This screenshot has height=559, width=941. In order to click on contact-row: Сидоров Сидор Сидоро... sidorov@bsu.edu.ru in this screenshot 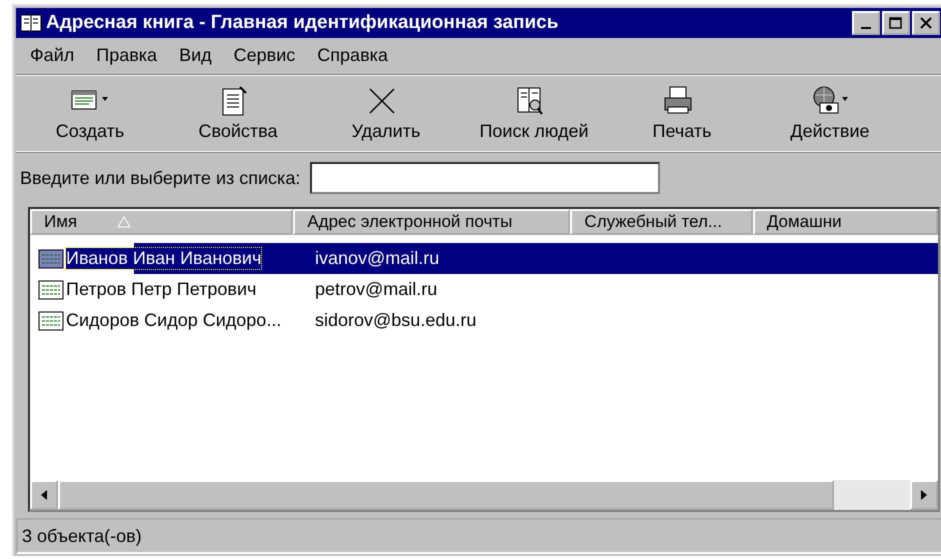, I will do `click(484, 320)`.